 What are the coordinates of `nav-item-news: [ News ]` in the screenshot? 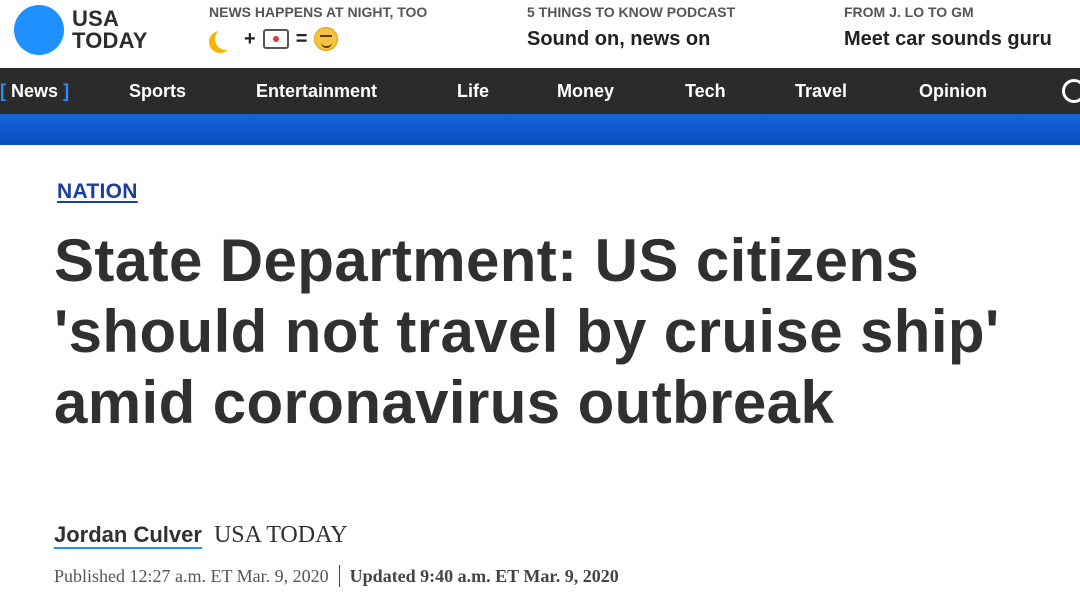 It's located at (34, 91).